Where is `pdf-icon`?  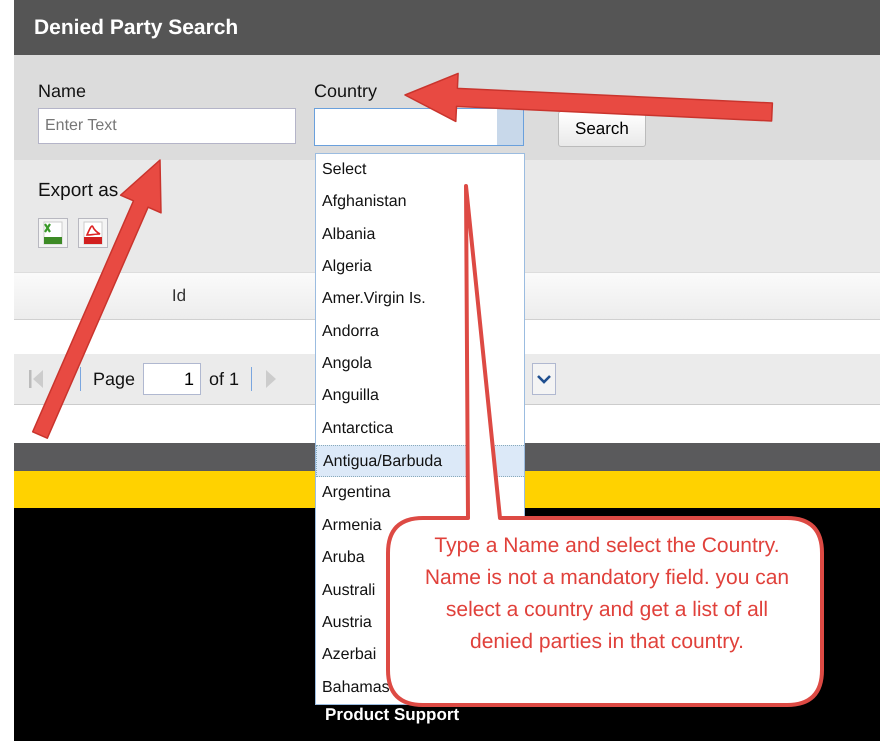
pdf-icon is located at coordinates (93, 233).